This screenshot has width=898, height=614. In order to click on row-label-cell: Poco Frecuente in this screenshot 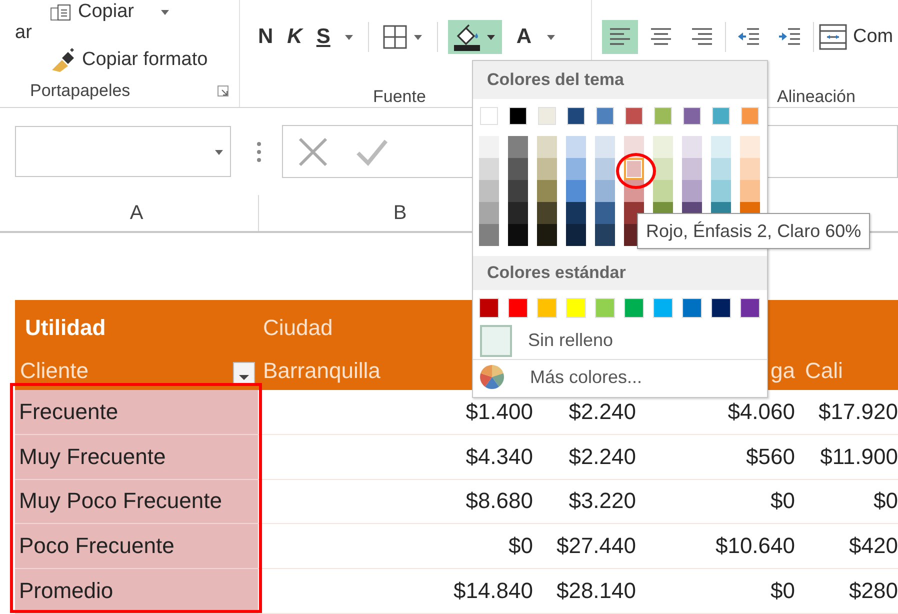, I will do `click(136, 547)`.